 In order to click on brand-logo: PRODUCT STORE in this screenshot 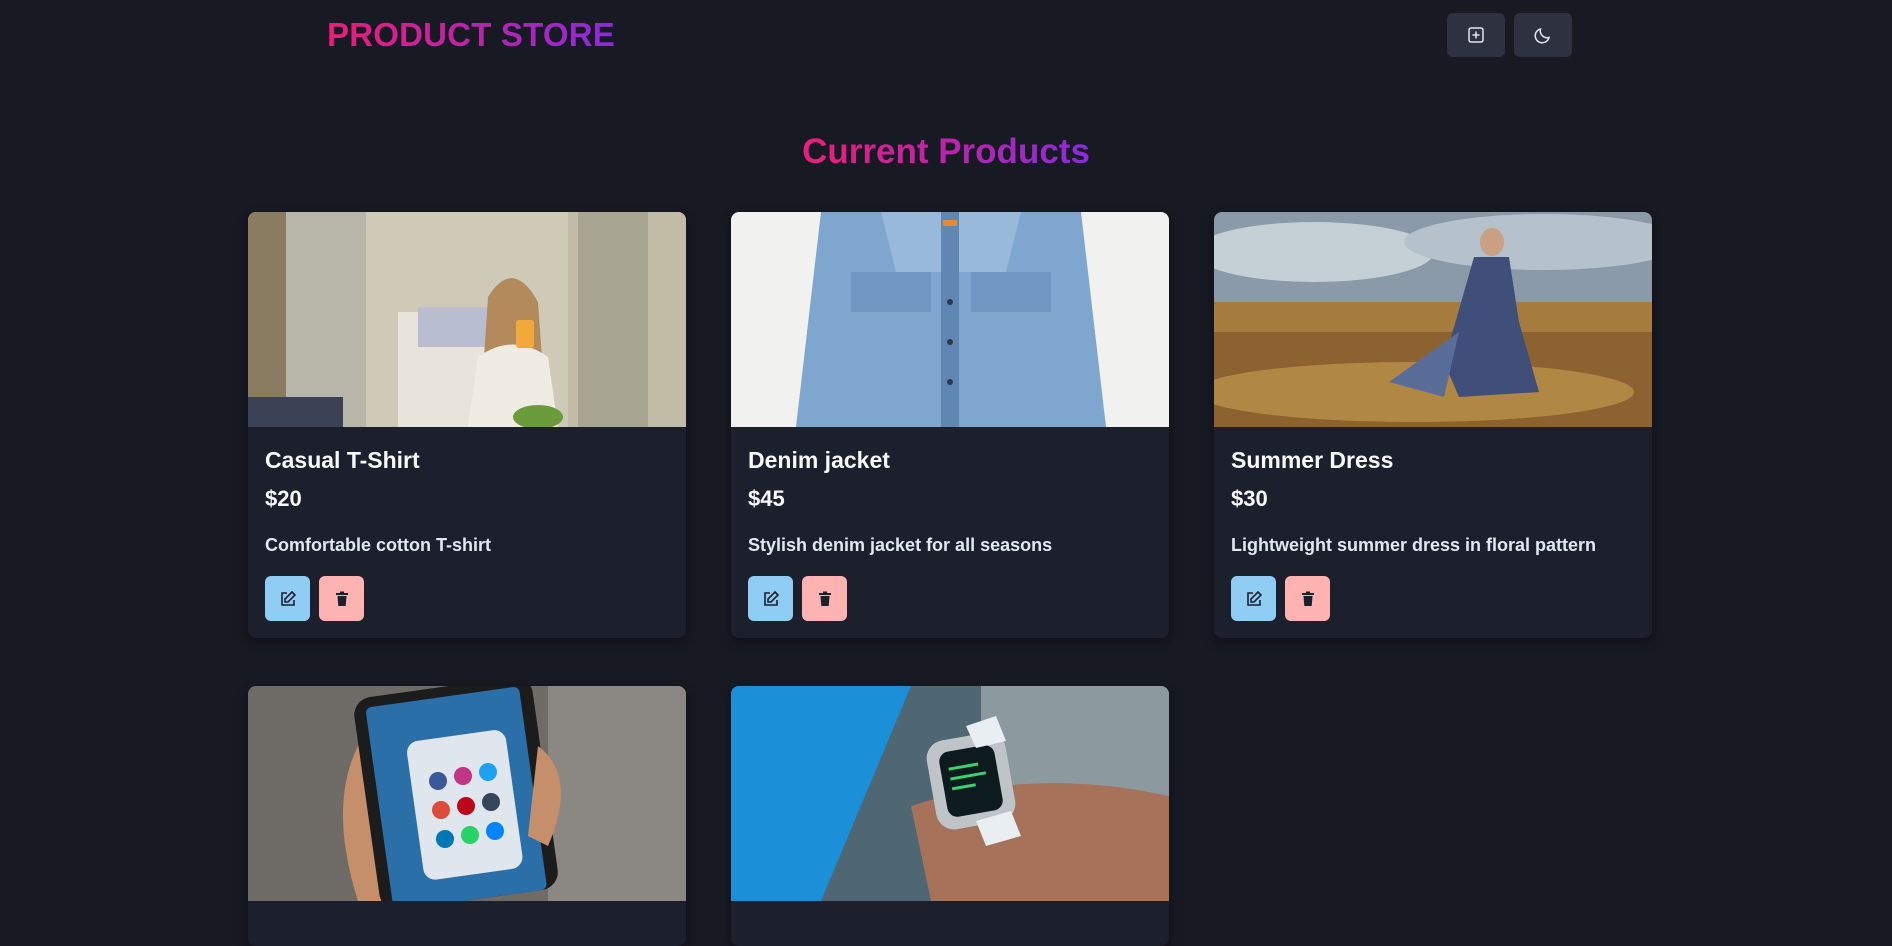, I will do `click(471, 35)`.